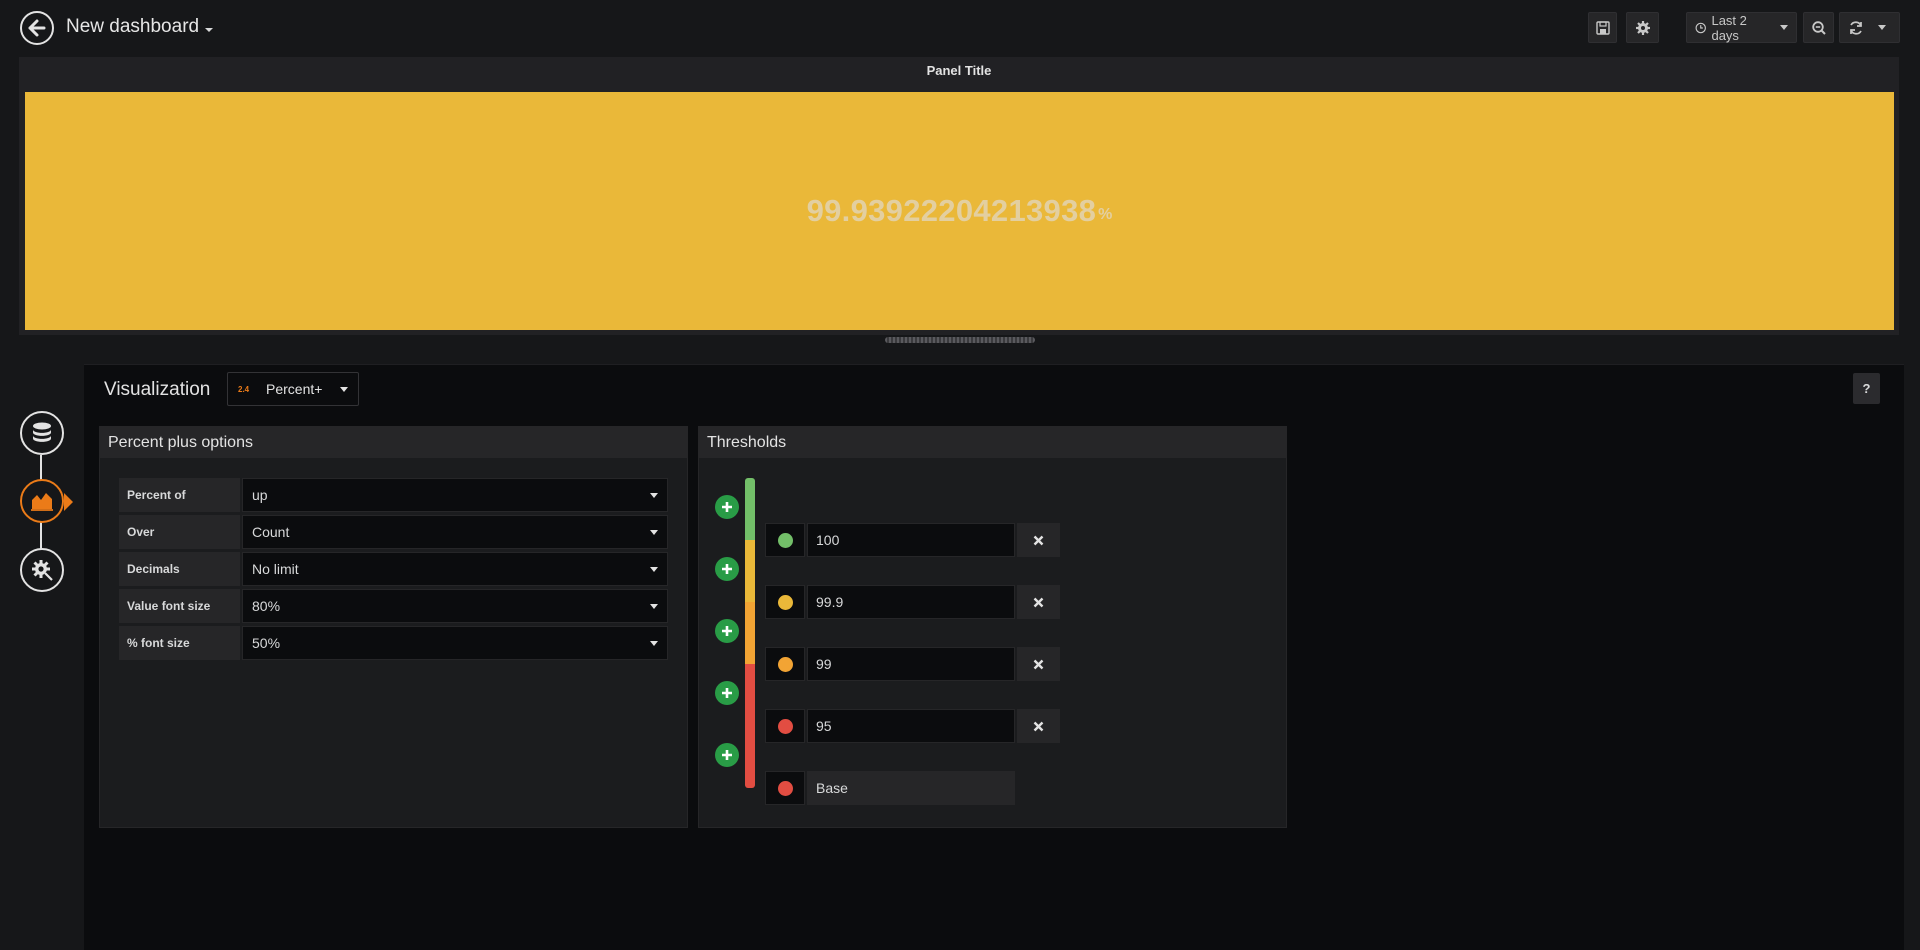 The width and height of the screenshot is (1920, 950). I want to click on threshold-row: 99, so click(912, 664).